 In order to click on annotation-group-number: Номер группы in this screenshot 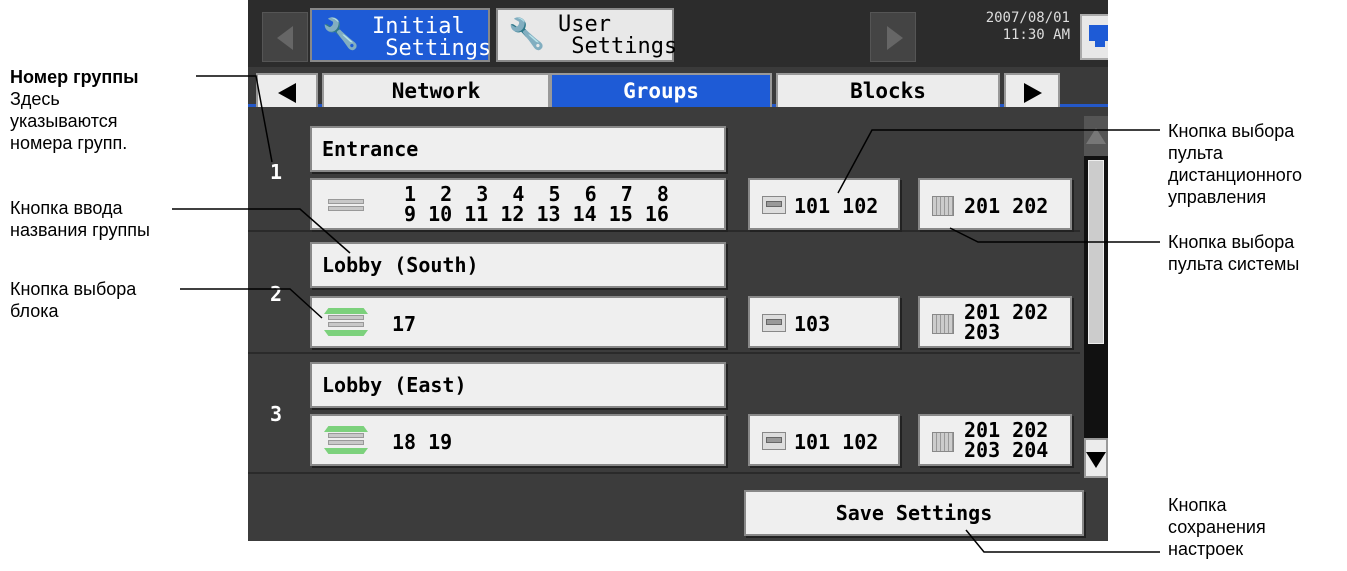, I will do `click(74, 77)`.